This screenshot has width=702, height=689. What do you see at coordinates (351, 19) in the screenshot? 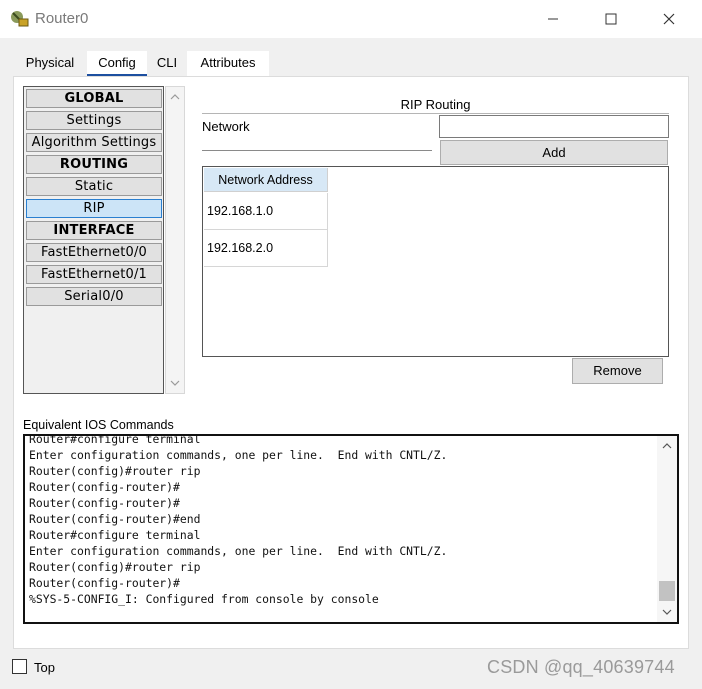
I see `title-bar: Router0` at bounding box center [351, 19].